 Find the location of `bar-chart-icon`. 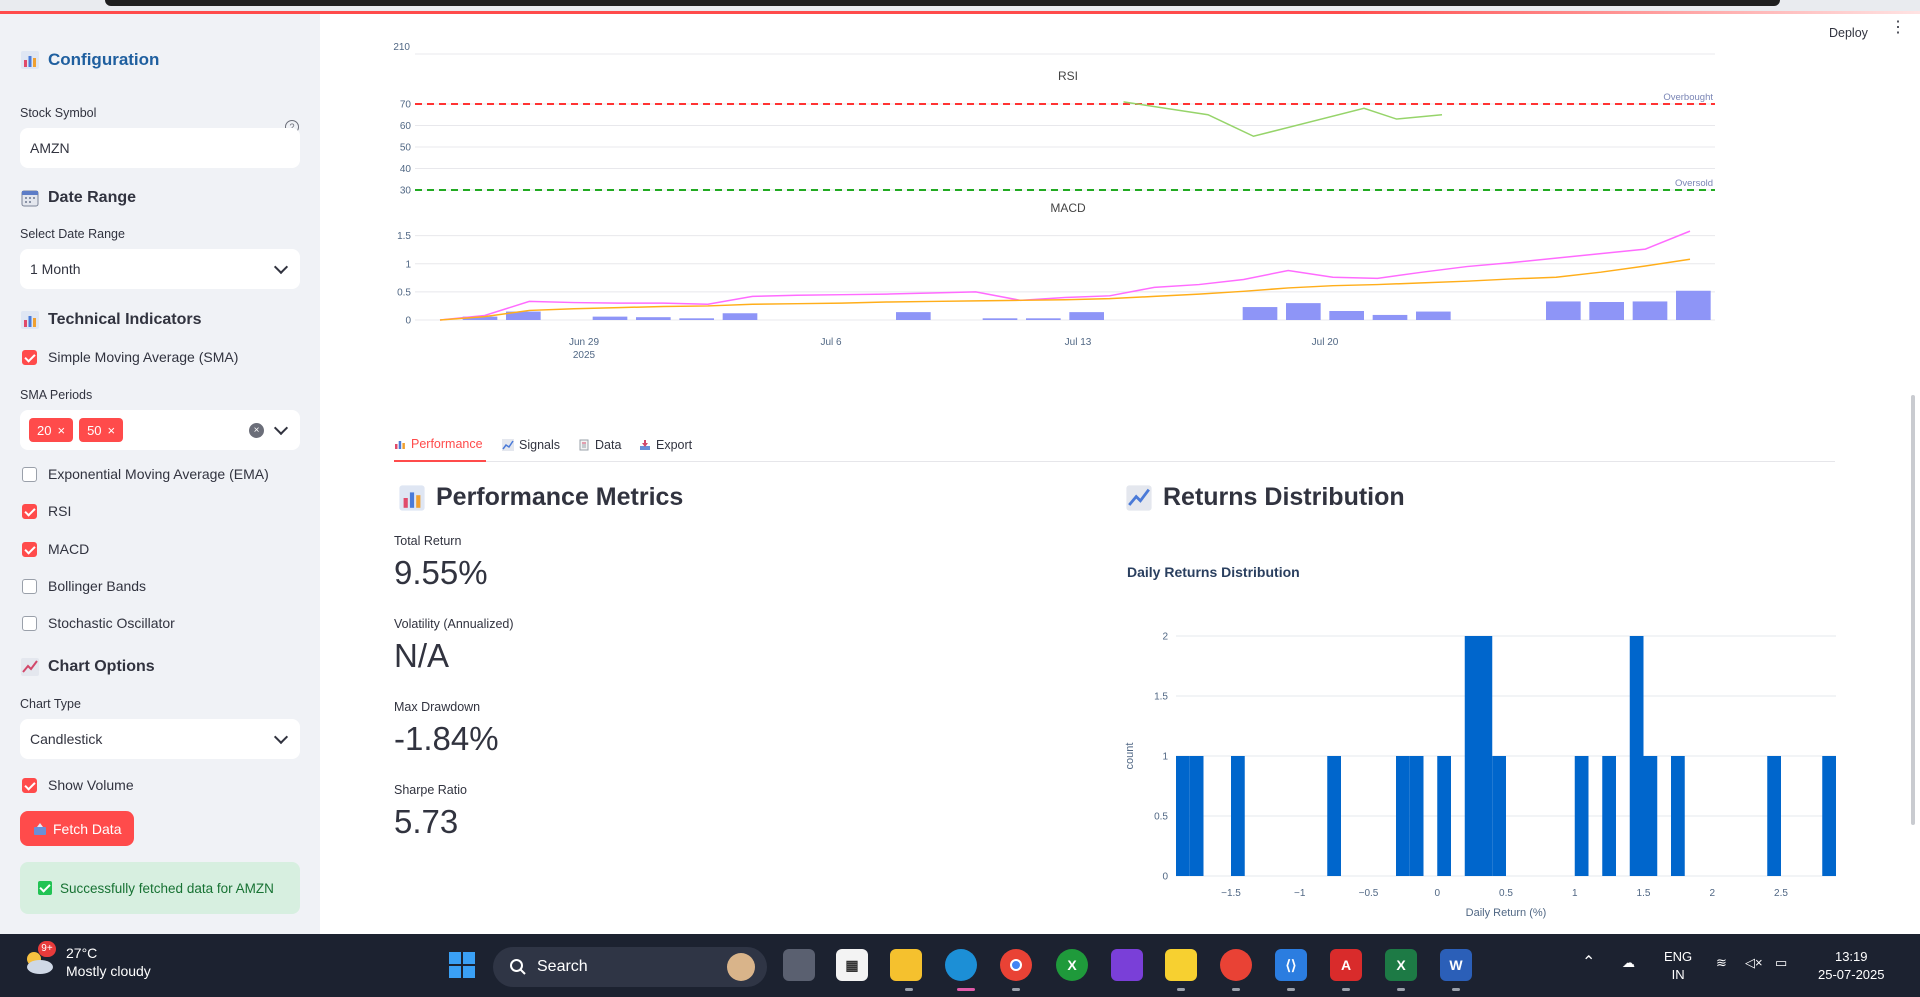

bar-chart-icon is located at coordinates (30, 60).